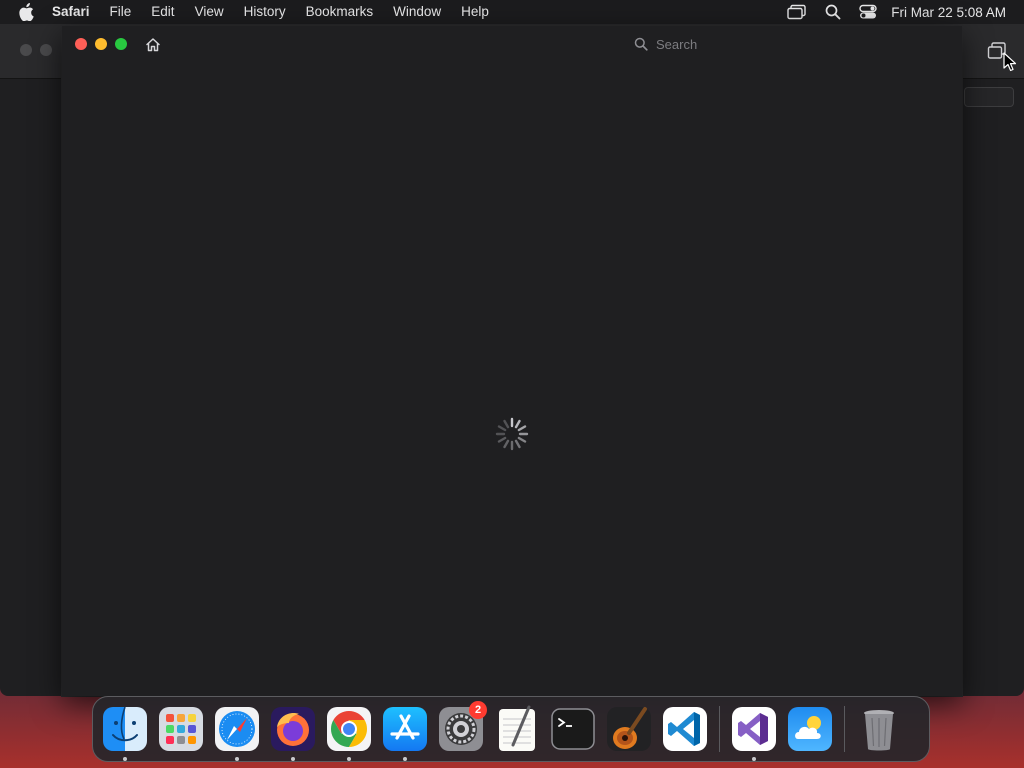  Describe the element at coordinates (340, 12) in the screenshot. I see `menu-bookmarks: Bookmarks` at that location.